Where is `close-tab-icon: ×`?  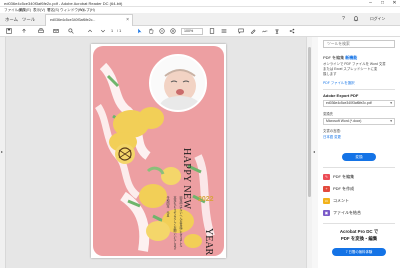
close-tab-icon: × is located at coordinates (127, 20).